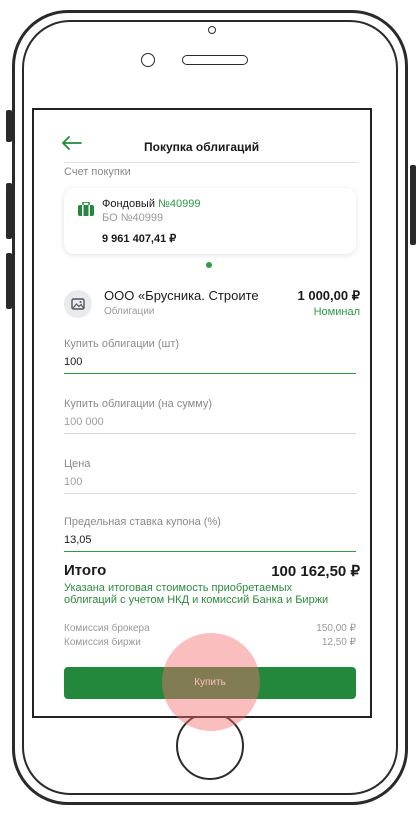  I want to click on bond-price: 1 000,00 ₽, so click(329, 295).